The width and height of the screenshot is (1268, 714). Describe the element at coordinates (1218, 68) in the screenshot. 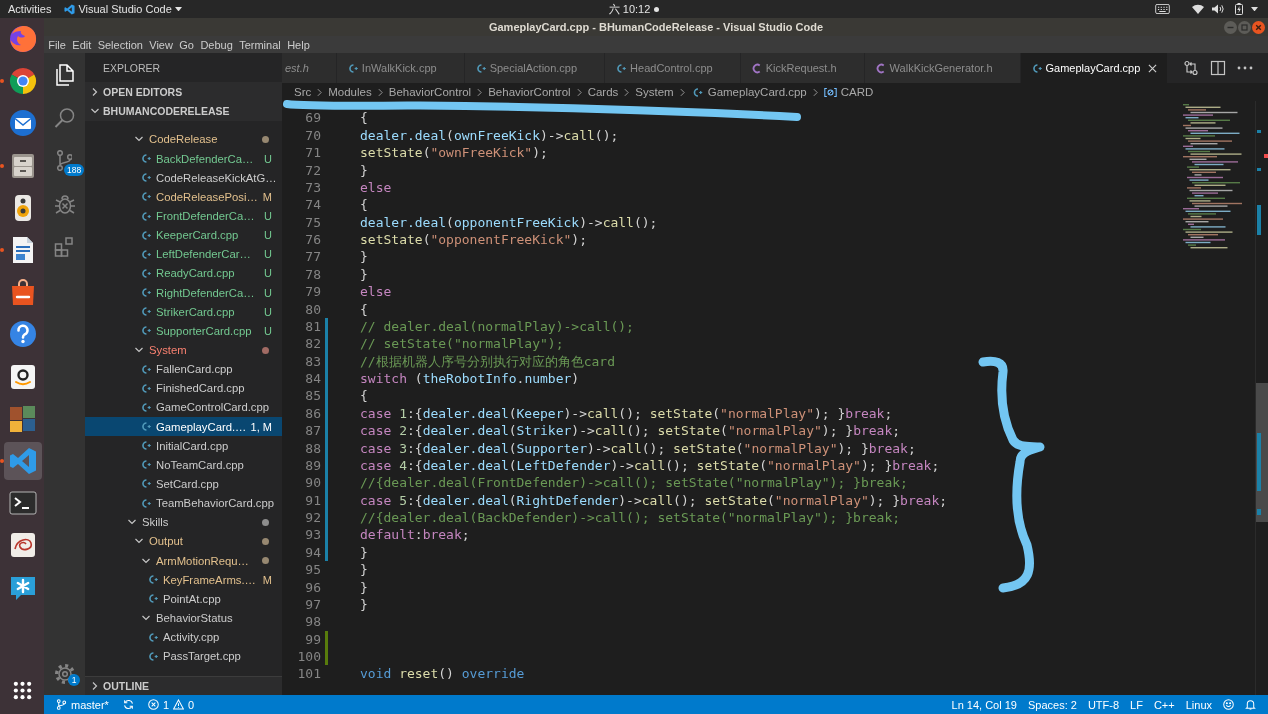

I see `split-editor-icon` at that location.